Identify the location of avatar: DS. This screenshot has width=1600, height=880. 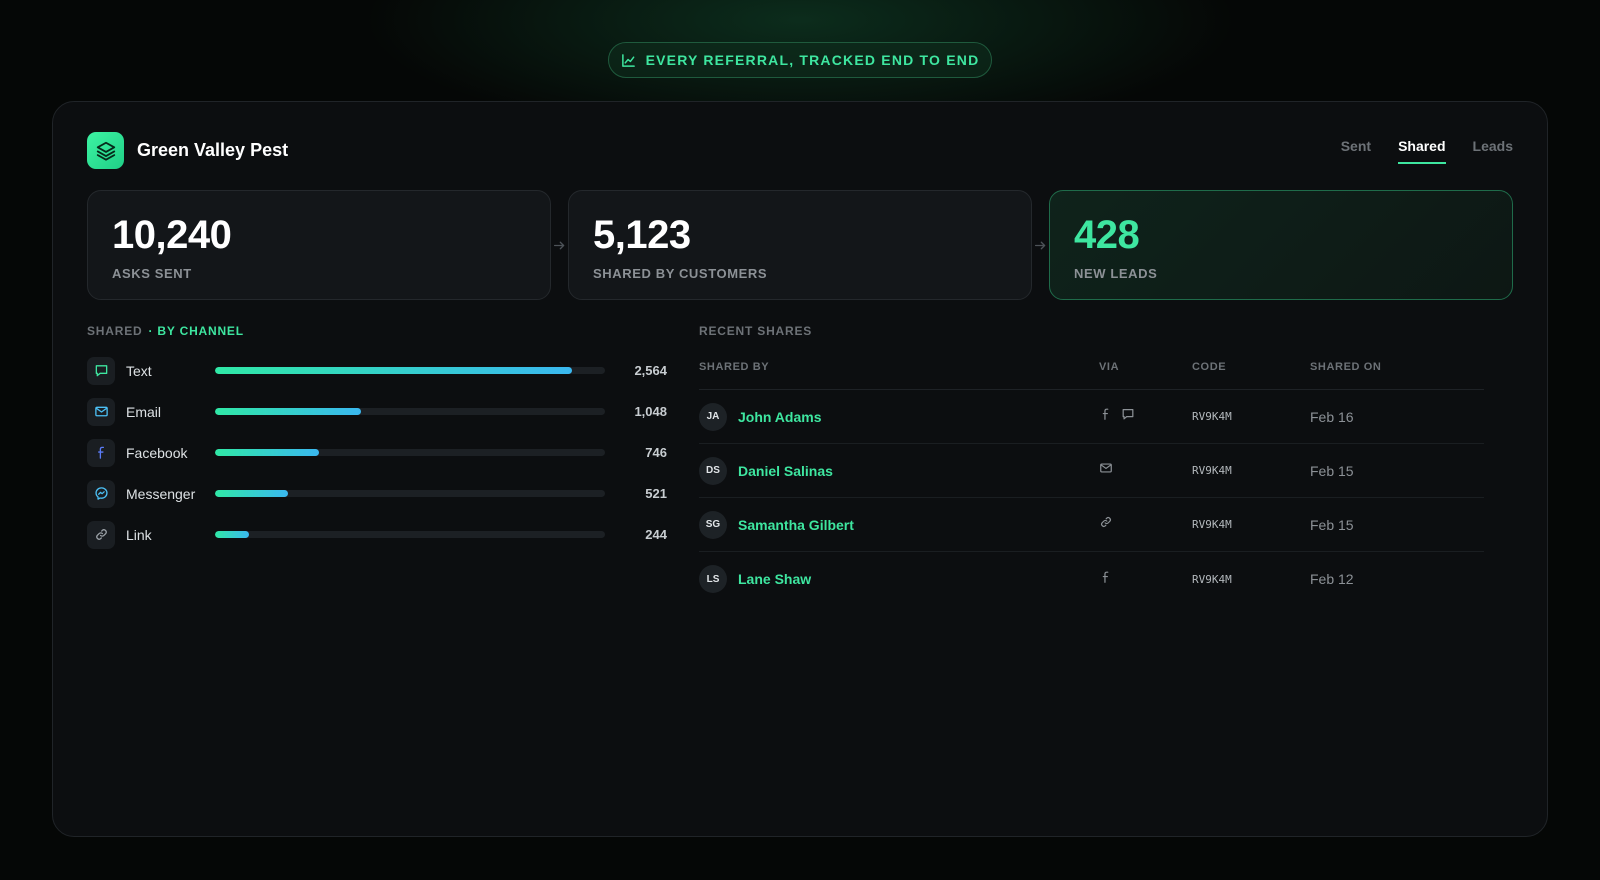
(713, 470).